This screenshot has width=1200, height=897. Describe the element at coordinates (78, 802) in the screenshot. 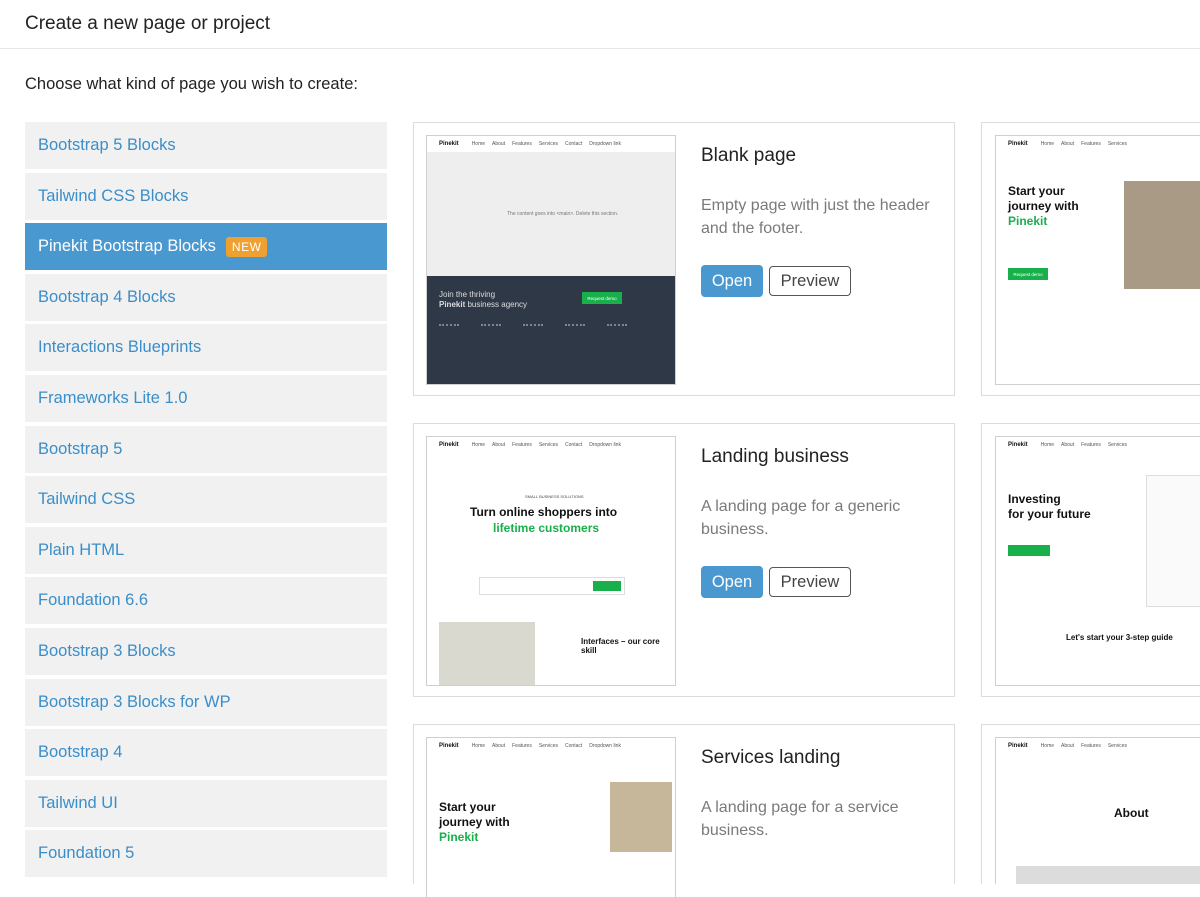

I see `sidebar-item-label: Tailwind UI` at that location.